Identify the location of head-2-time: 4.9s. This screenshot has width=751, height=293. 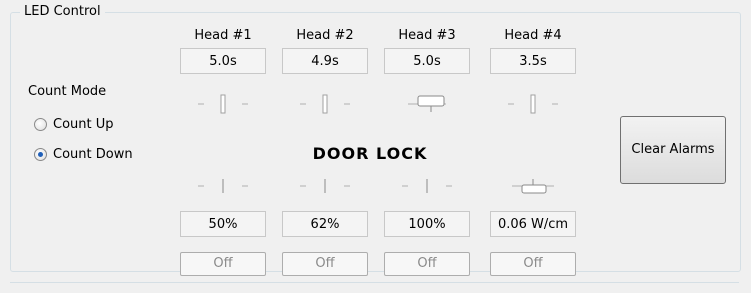
(325, 61).